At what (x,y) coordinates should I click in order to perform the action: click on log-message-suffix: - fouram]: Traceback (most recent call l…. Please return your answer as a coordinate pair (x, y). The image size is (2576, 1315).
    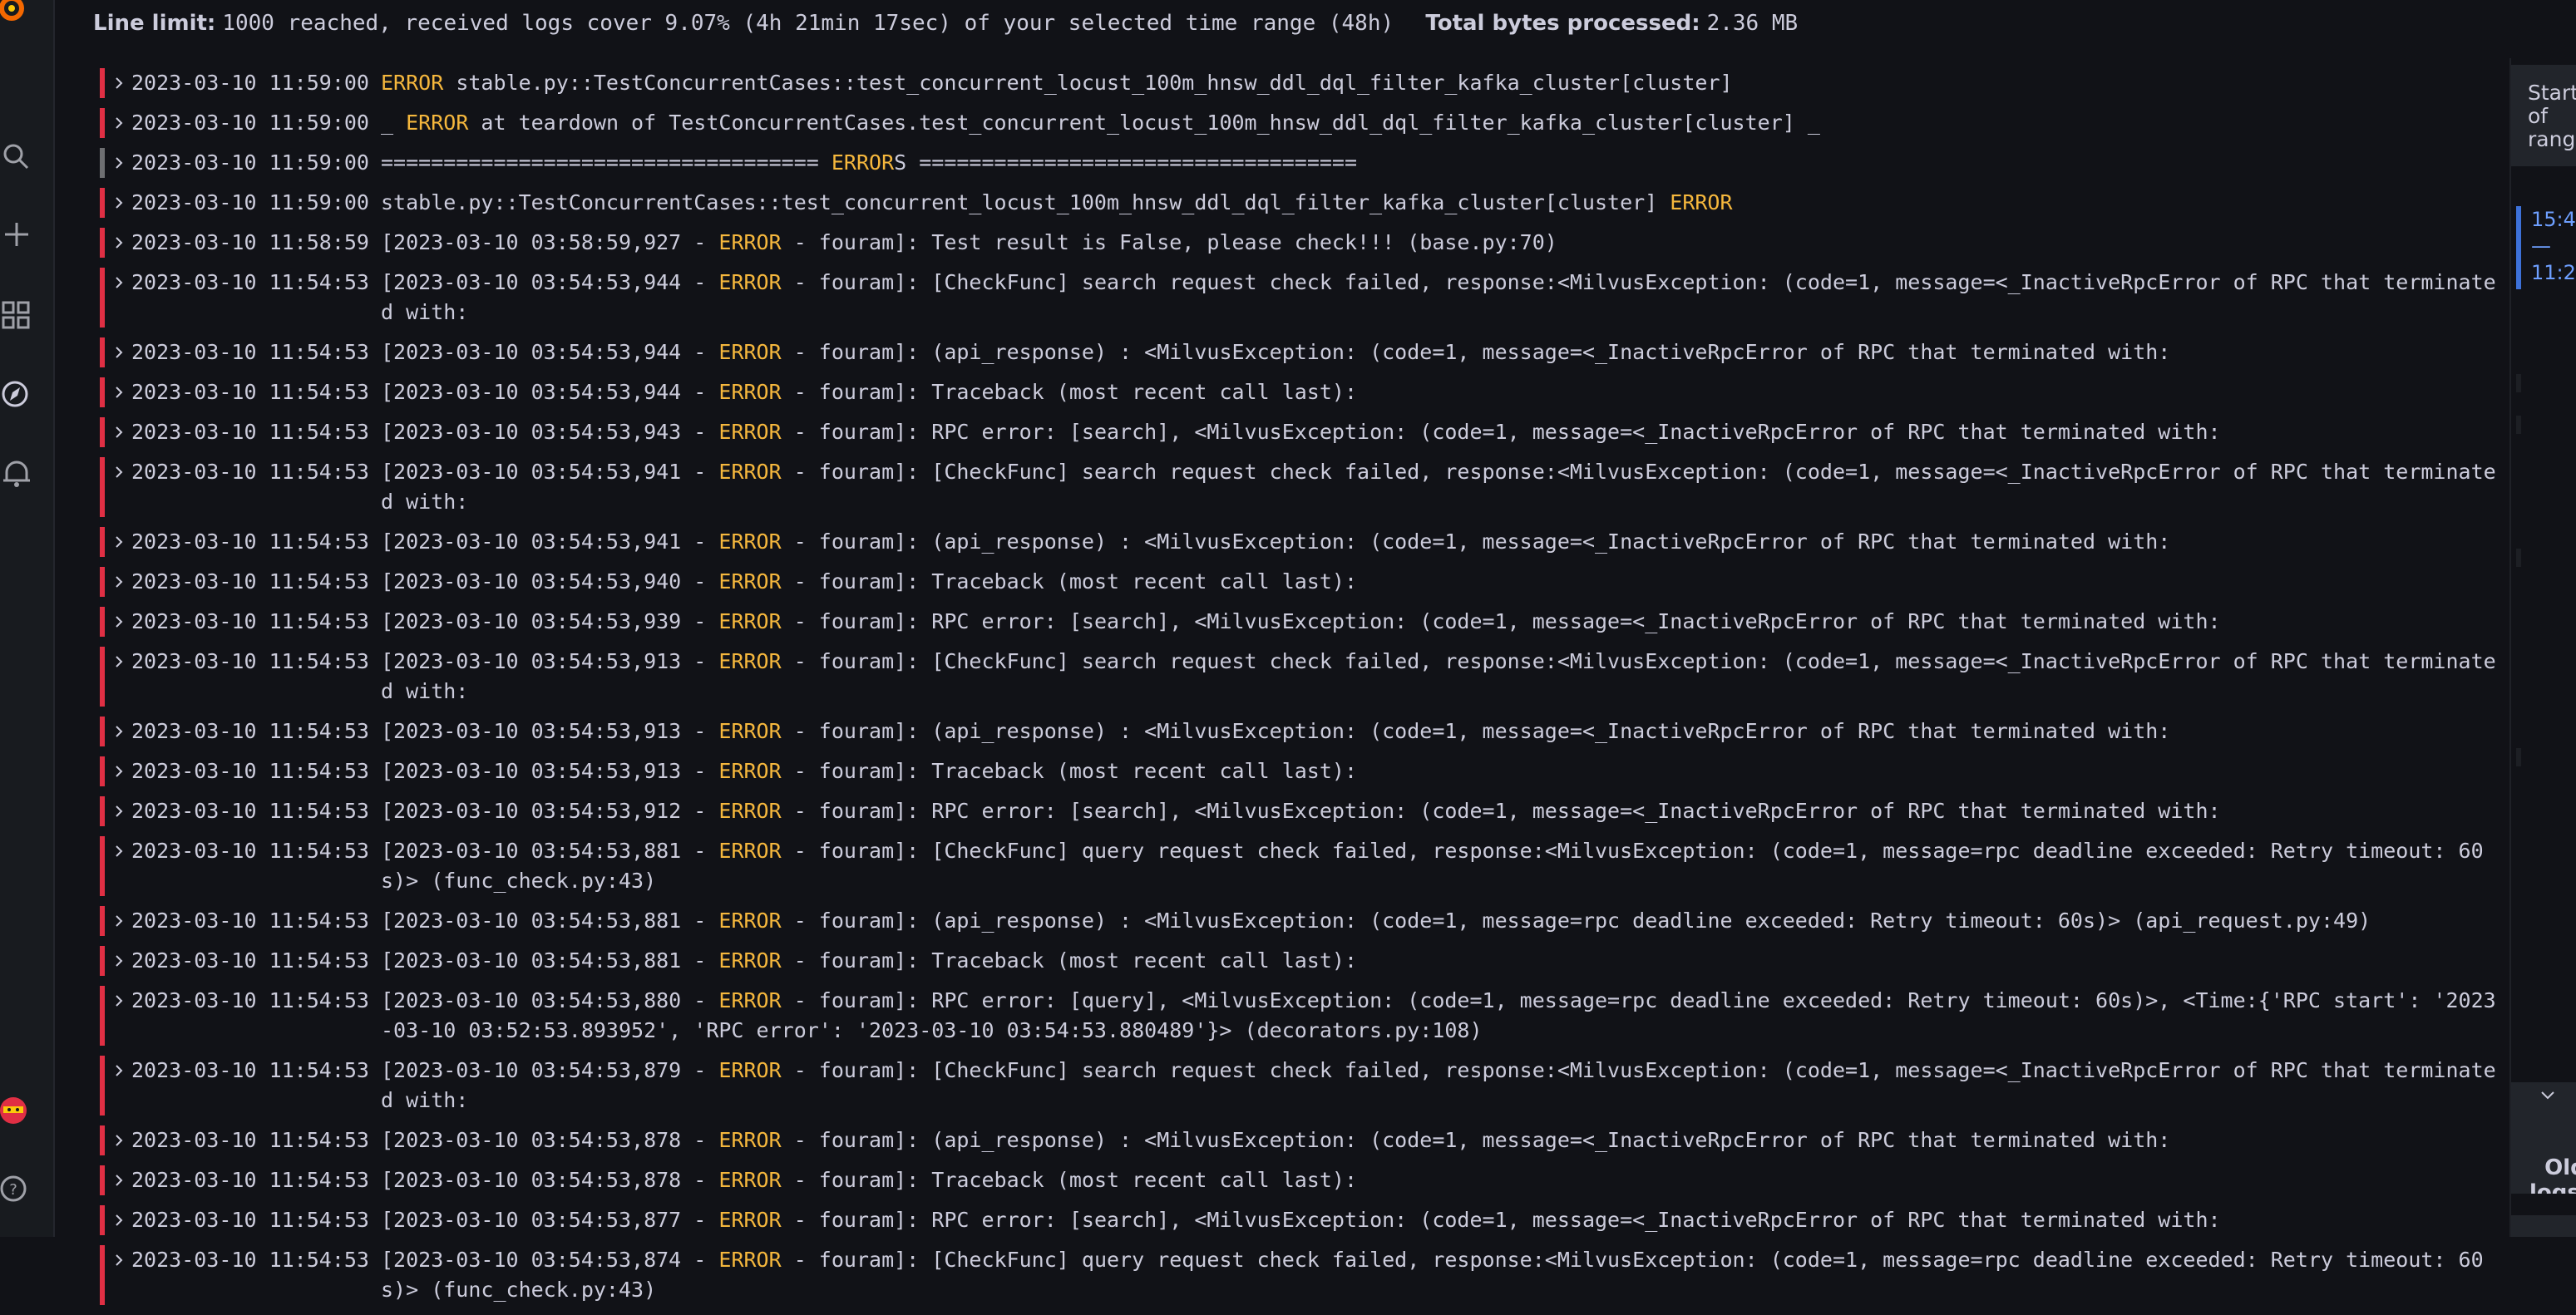
    Looking at the image, I should click on (1069, 960).